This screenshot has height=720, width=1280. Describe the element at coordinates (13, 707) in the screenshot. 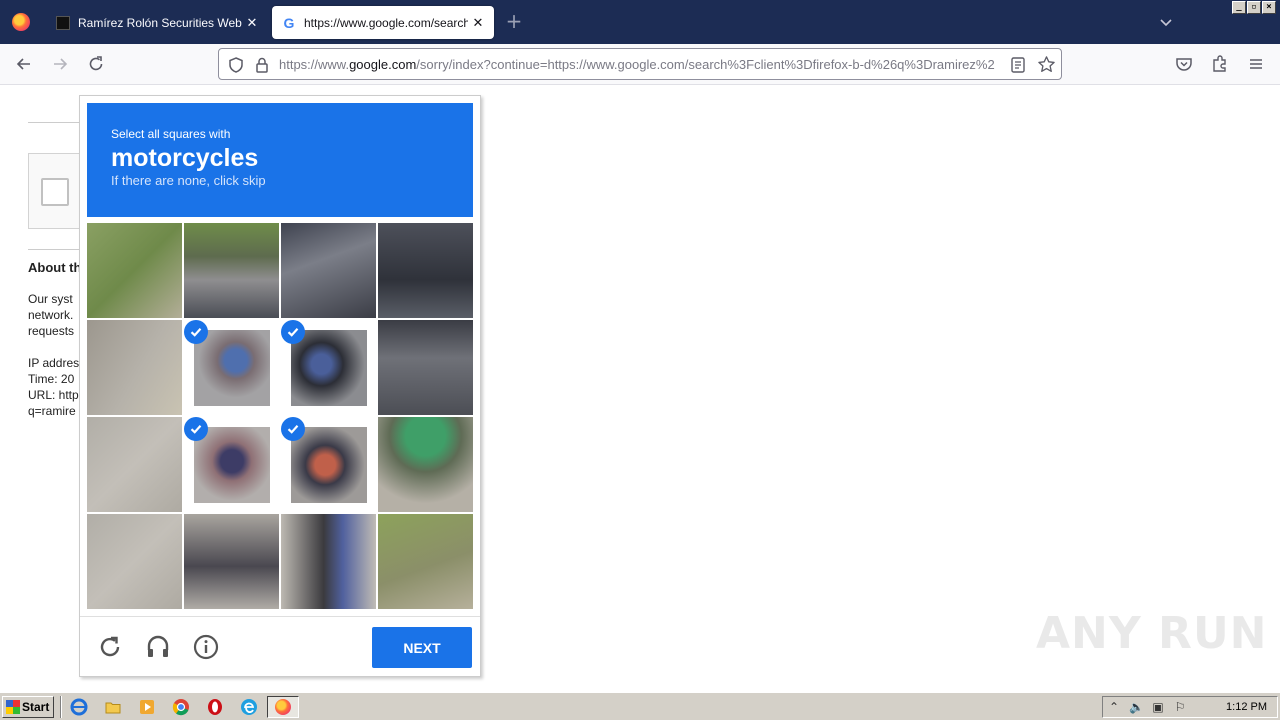

I see `windows-logo-icon` at that location.